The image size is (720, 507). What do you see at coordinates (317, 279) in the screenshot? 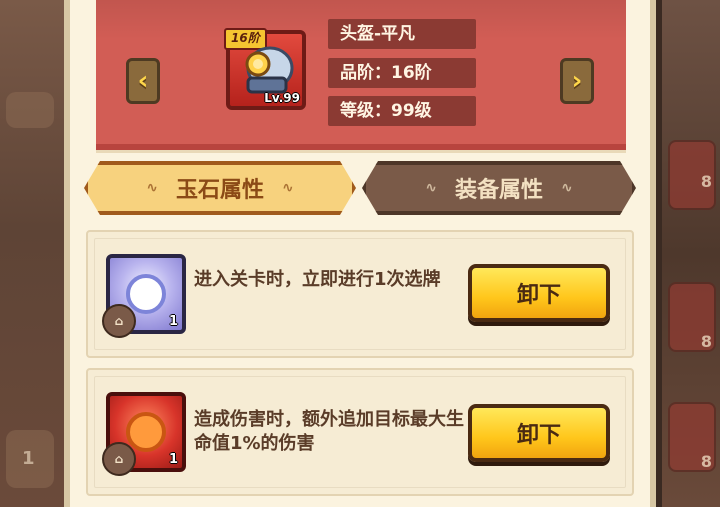
I see `gem-description: 进入关卡时，立即进行1次选牌` at bounding box center [317, 279].